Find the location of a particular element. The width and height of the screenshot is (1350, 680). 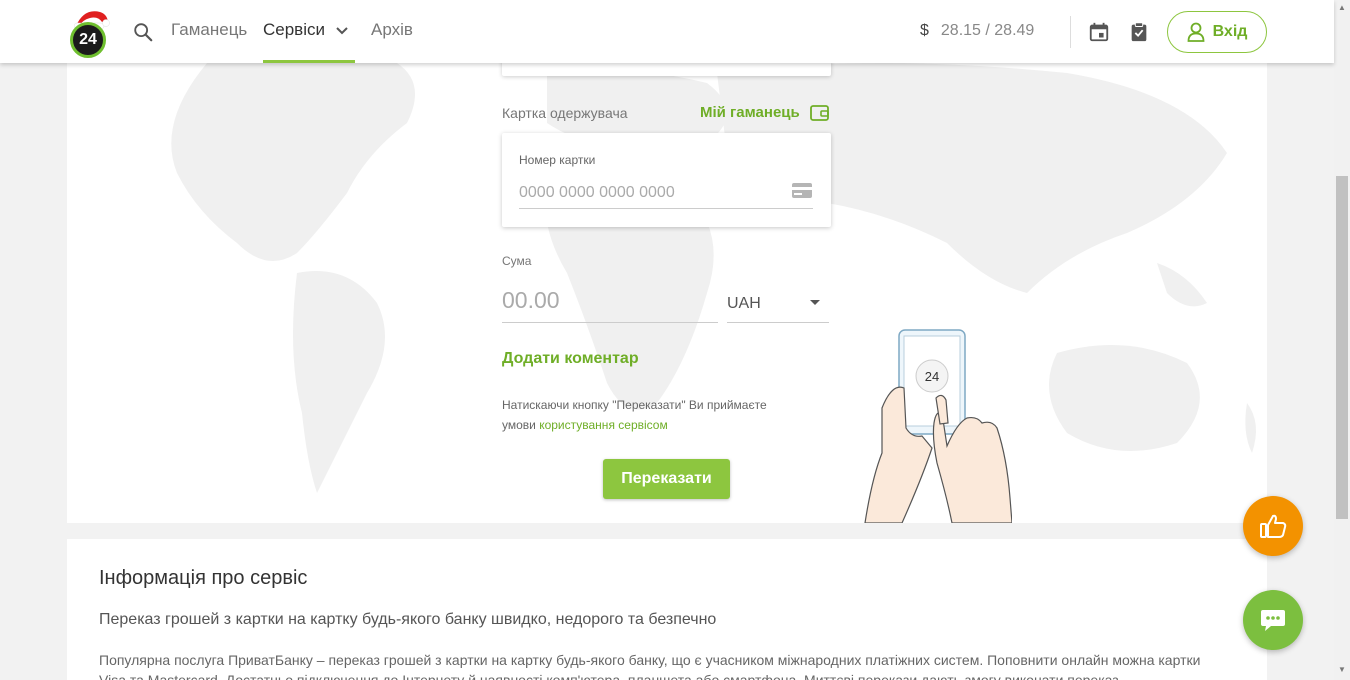

user-icon is located at coordinates (1195, 32).